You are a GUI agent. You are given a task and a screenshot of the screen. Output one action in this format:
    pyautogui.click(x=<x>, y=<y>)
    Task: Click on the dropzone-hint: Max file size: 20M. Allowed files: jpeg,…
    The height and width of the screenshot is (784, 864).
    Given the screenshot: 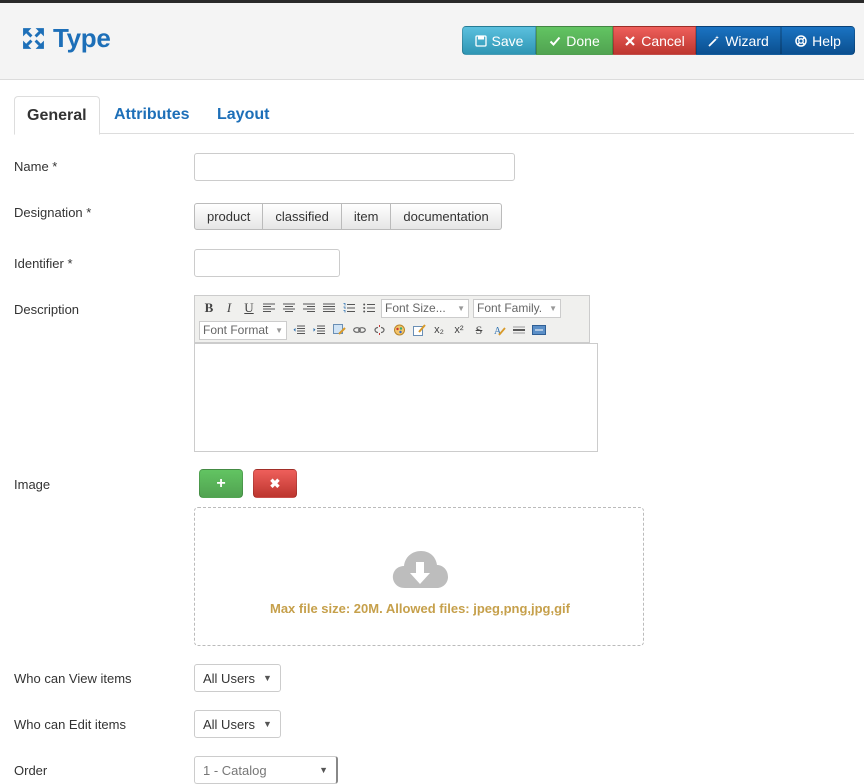 What is the action you would take?
    pyautogui.click(x=420, y=608)
    